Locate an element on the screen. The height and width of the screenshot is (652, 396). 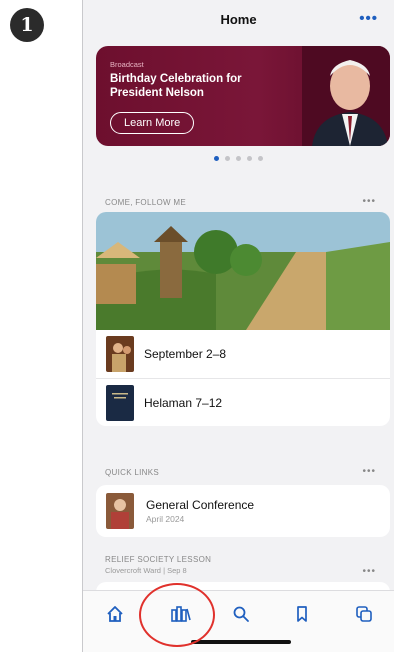
bookmark-icon is located at coordinates (302, 614).